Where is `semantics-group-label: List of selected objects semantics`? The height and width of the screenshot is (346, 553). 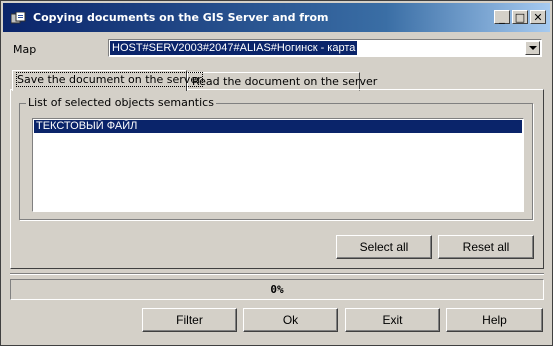
semantics-group-label: List of selected objects semantics is located at coordinates (121, 102).